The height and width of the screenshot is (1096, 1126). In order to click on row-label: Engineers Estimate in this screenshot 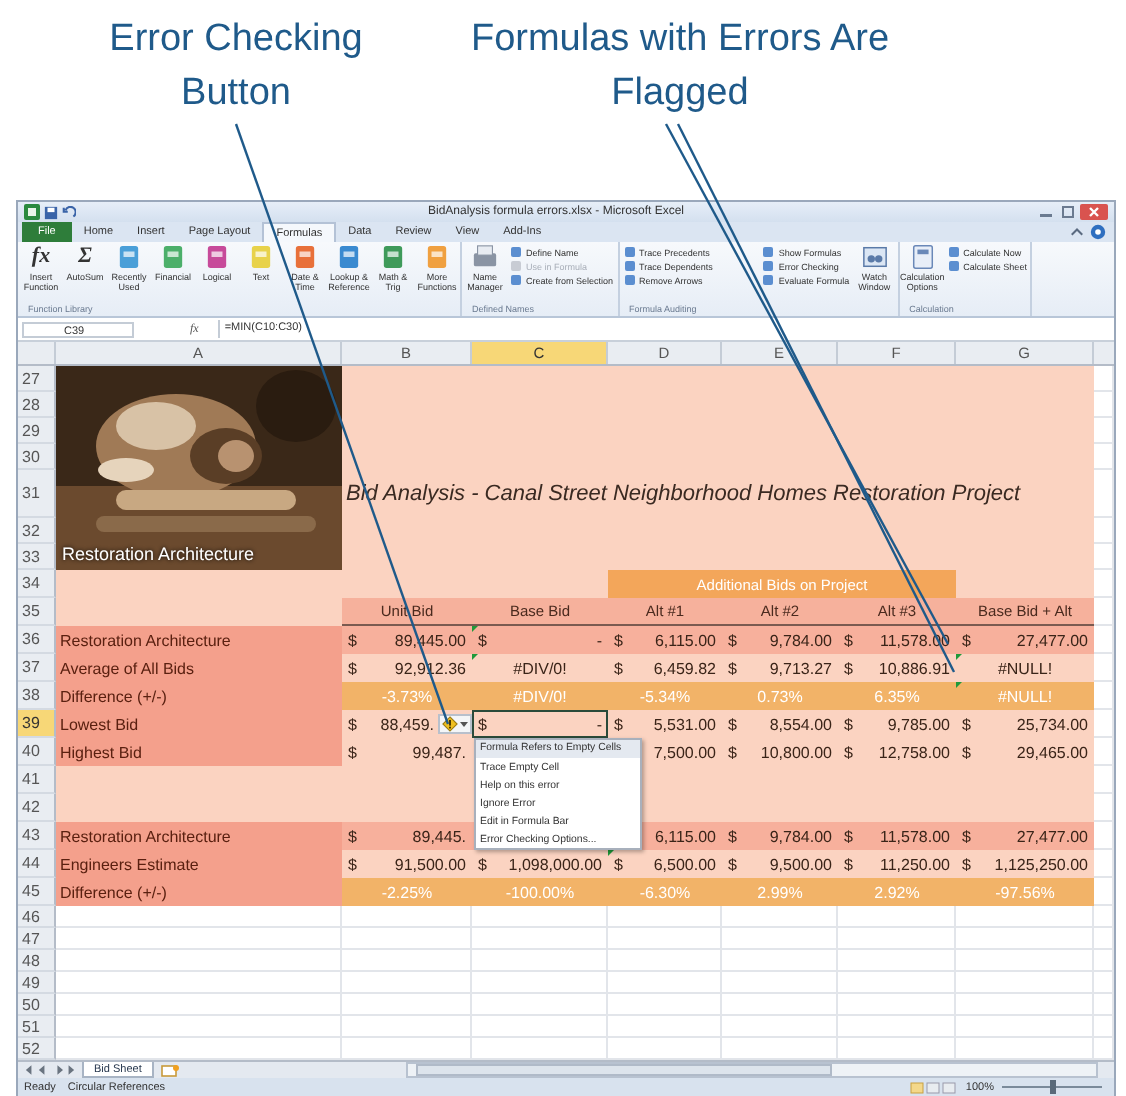, I will do `click(199, 864)`.